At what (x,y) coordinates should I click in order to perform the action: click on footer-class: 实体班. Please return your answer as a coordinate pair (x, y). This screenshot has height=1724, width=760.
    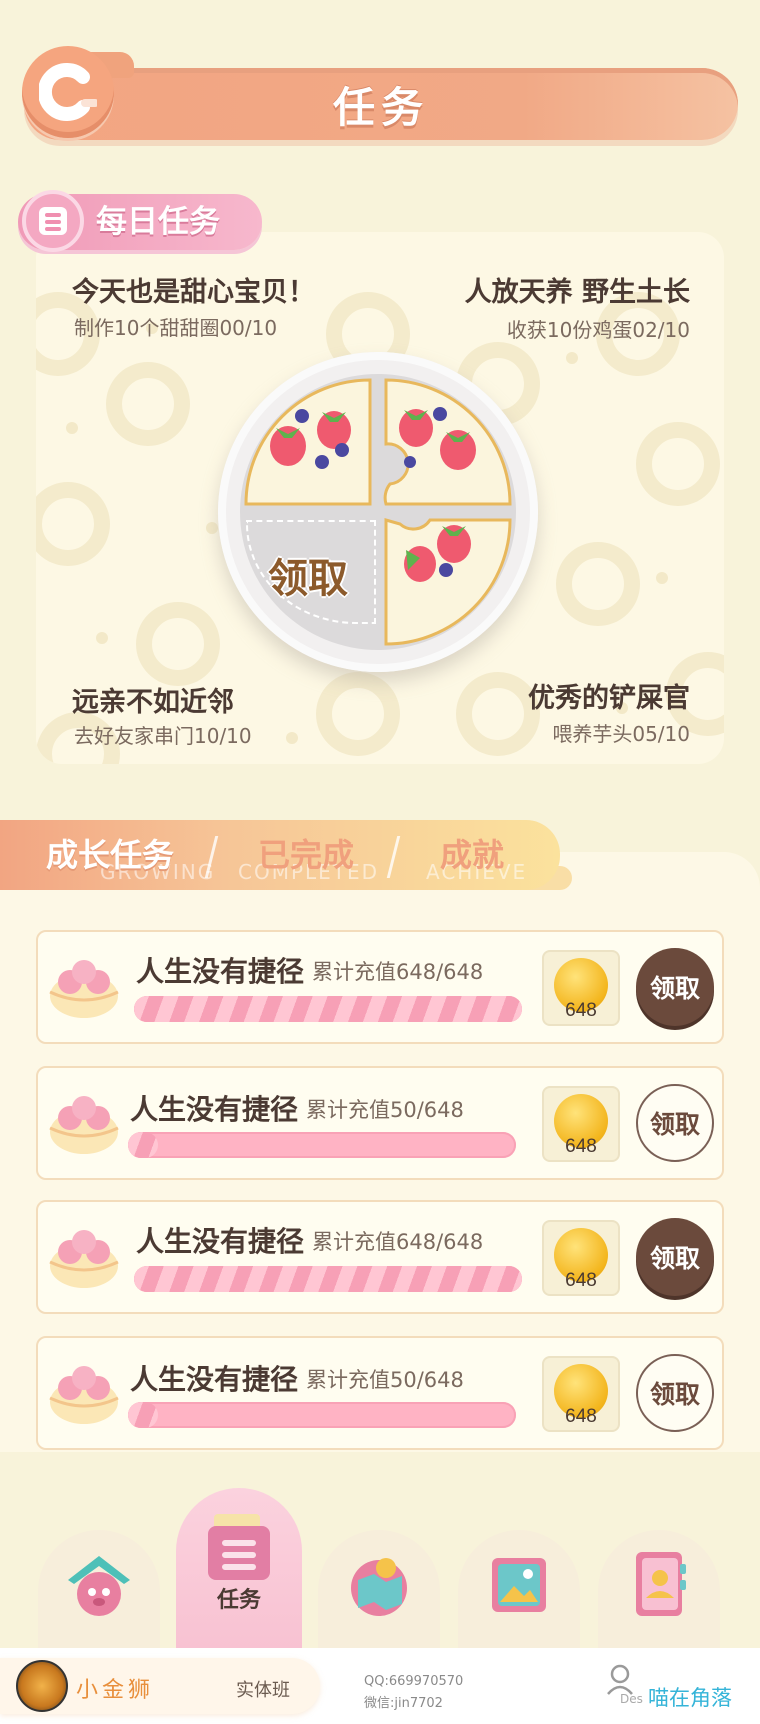
    Looking at the image, I should click on (263, 1690).